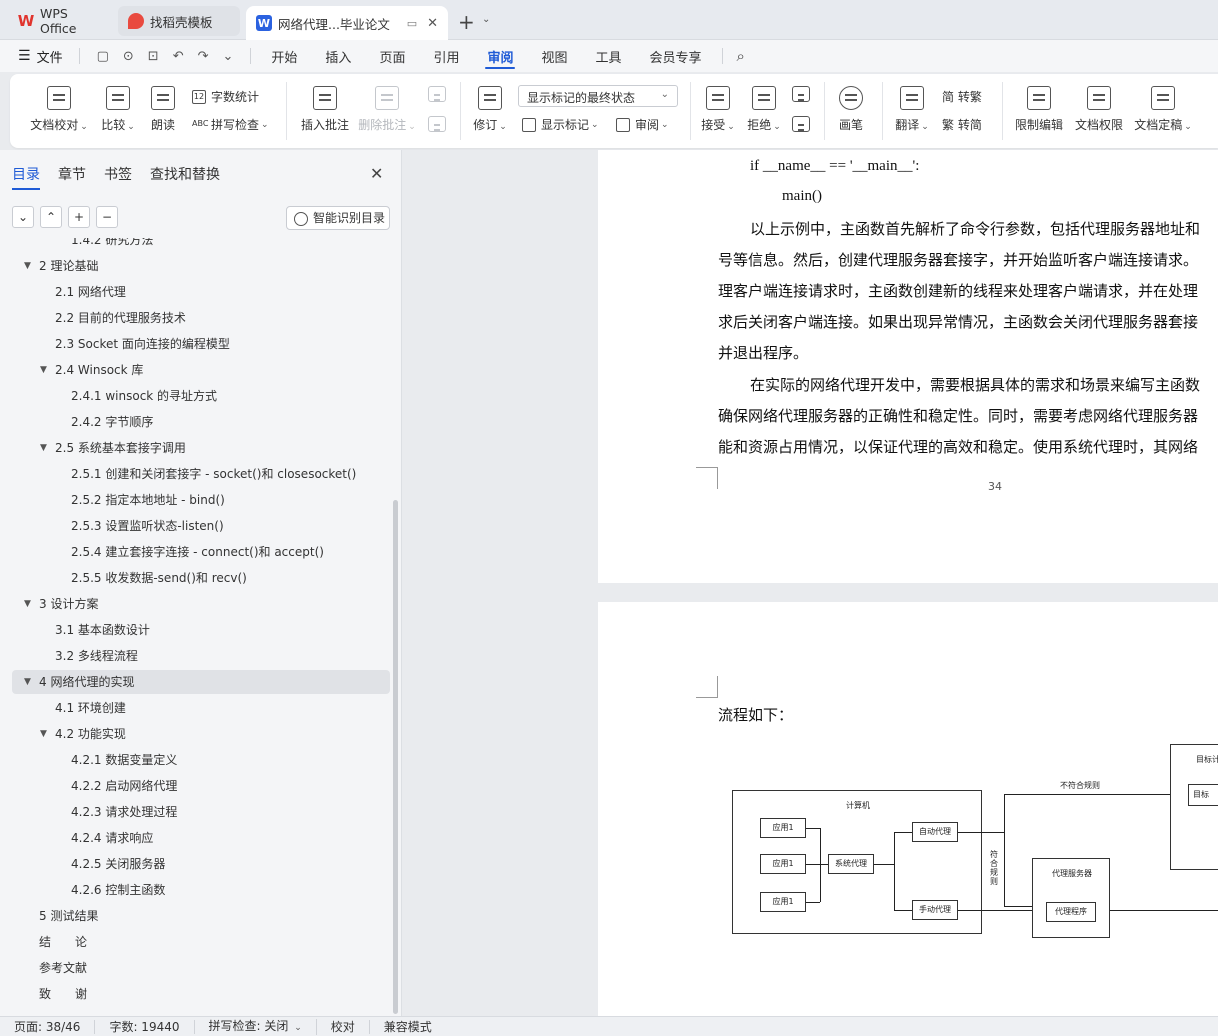 The image size is (1218, 1036). I want to click on move-up-button: ⌃, so click(51, 217).